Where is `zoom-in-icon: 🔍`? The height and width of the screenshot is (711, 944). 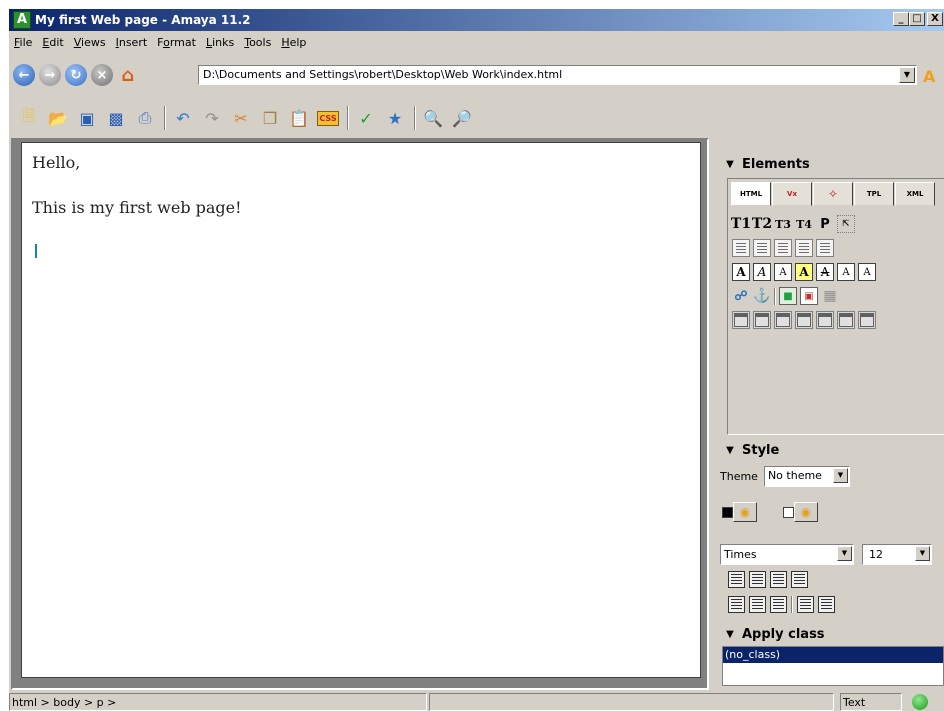 zoom-in-icon: 🔍 is located at coordinates (433, 118).